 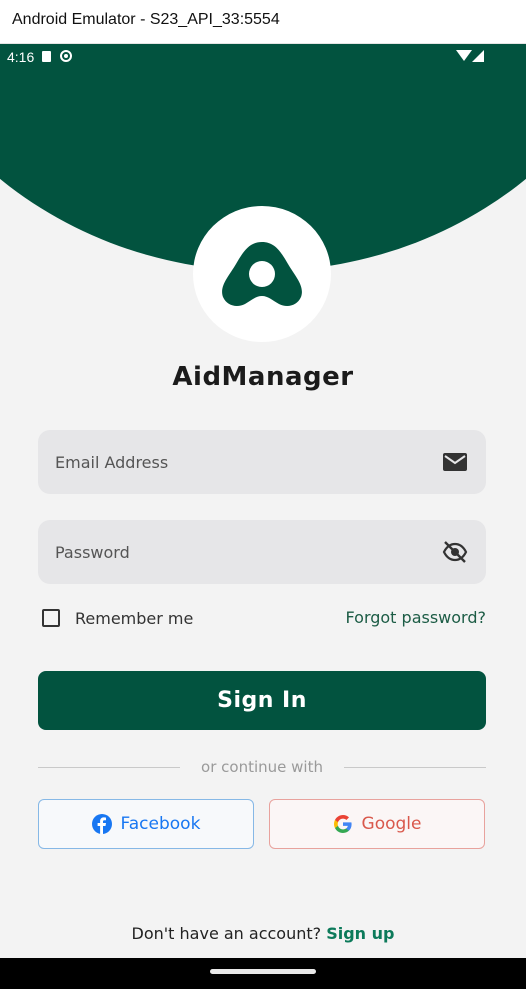 I want to click on remember-me: Remember me, so click(x=117, y=618).